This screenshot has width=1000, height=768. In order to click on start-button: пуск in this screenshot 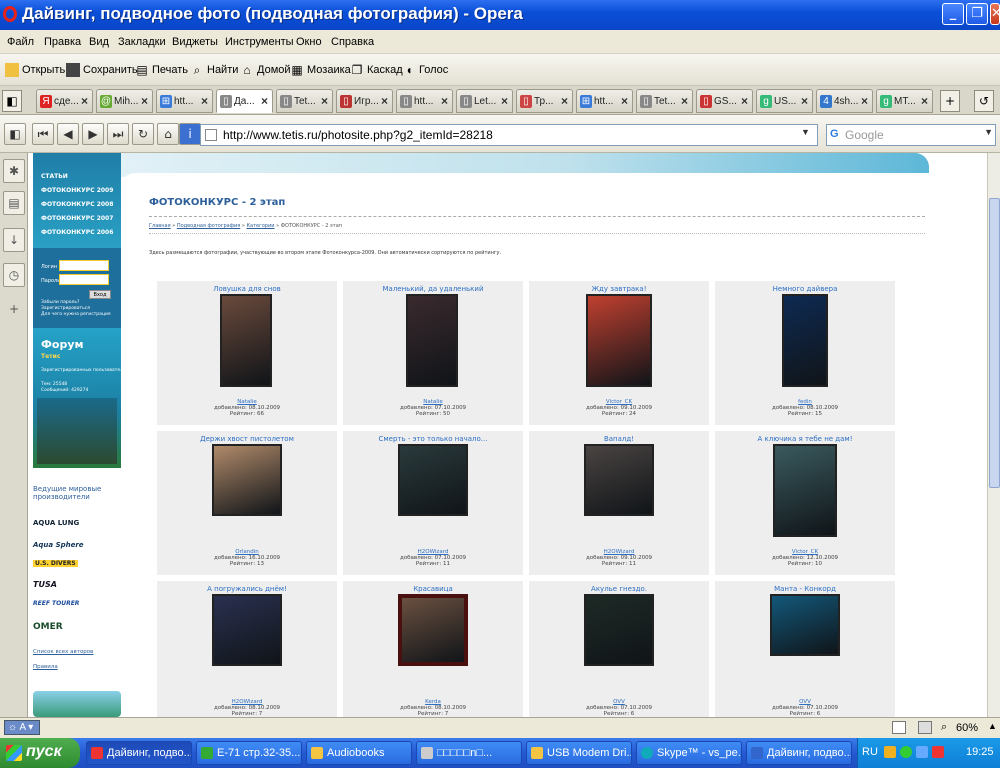, I will do `click(40, 753)`.